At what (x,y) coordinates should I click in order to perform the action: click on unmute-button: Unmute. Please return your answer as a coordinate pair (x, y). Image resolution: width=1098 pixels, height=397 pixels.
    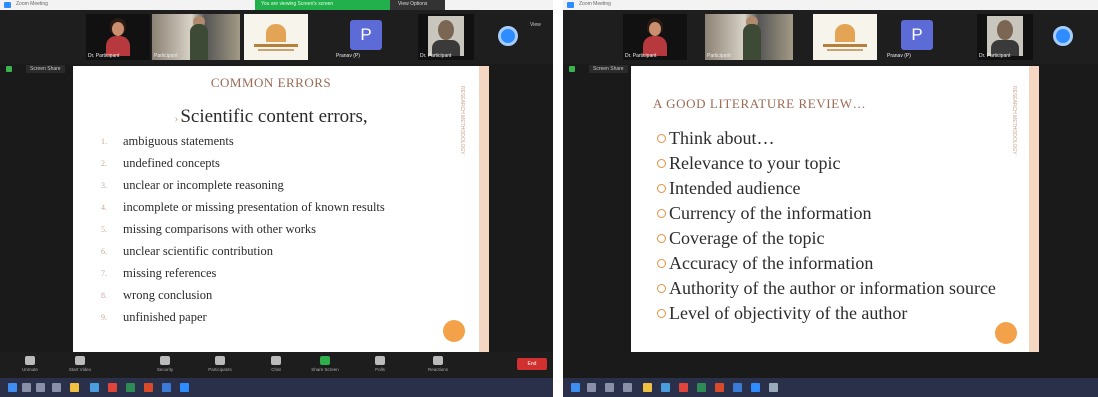
    Looking at the image, I should click on (30, 365).